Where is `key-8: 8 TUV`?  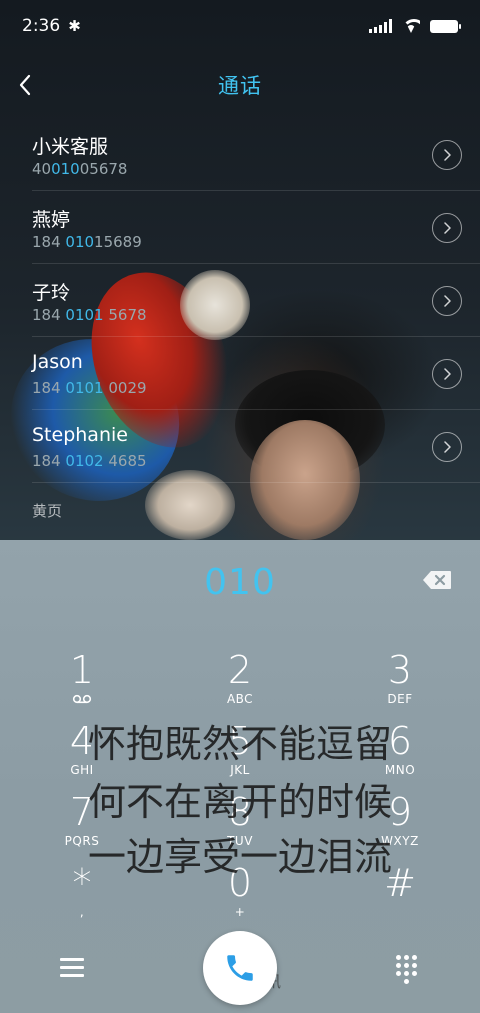
key-8: 8 TUV is located at coordinates (240, 825).